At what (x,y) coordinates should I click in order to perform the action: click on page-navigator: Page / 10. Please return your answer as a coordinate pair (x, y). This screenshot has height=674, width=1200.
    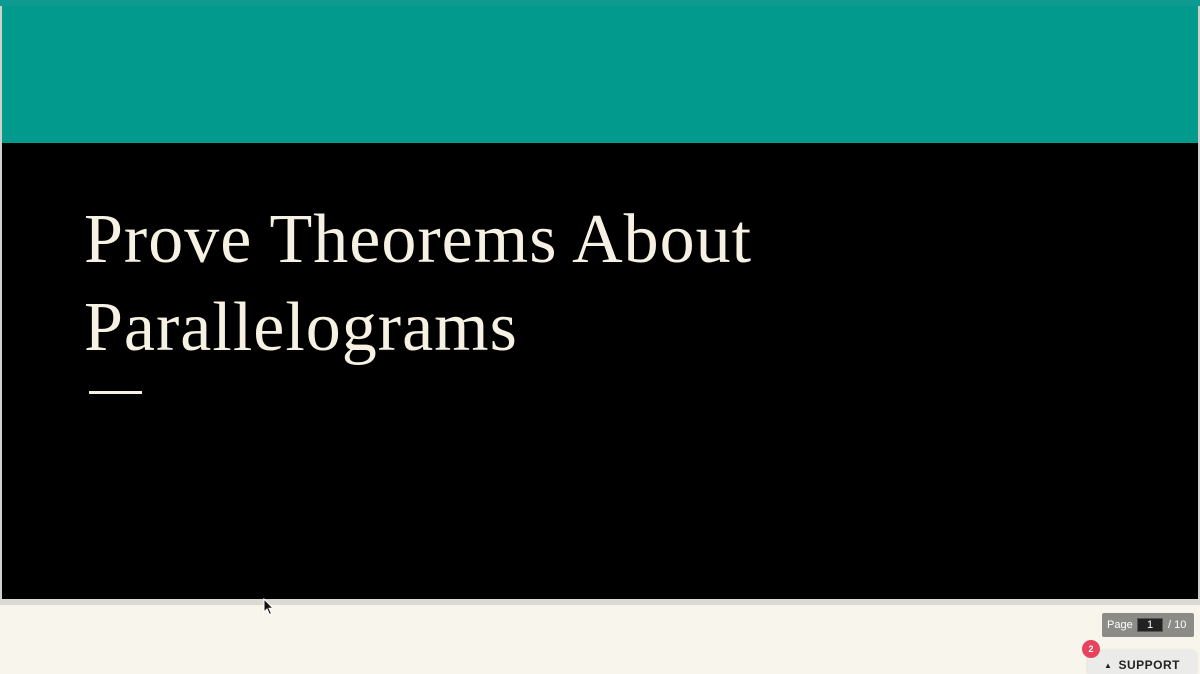
    Looking at the image, I should click on (1148, 625).